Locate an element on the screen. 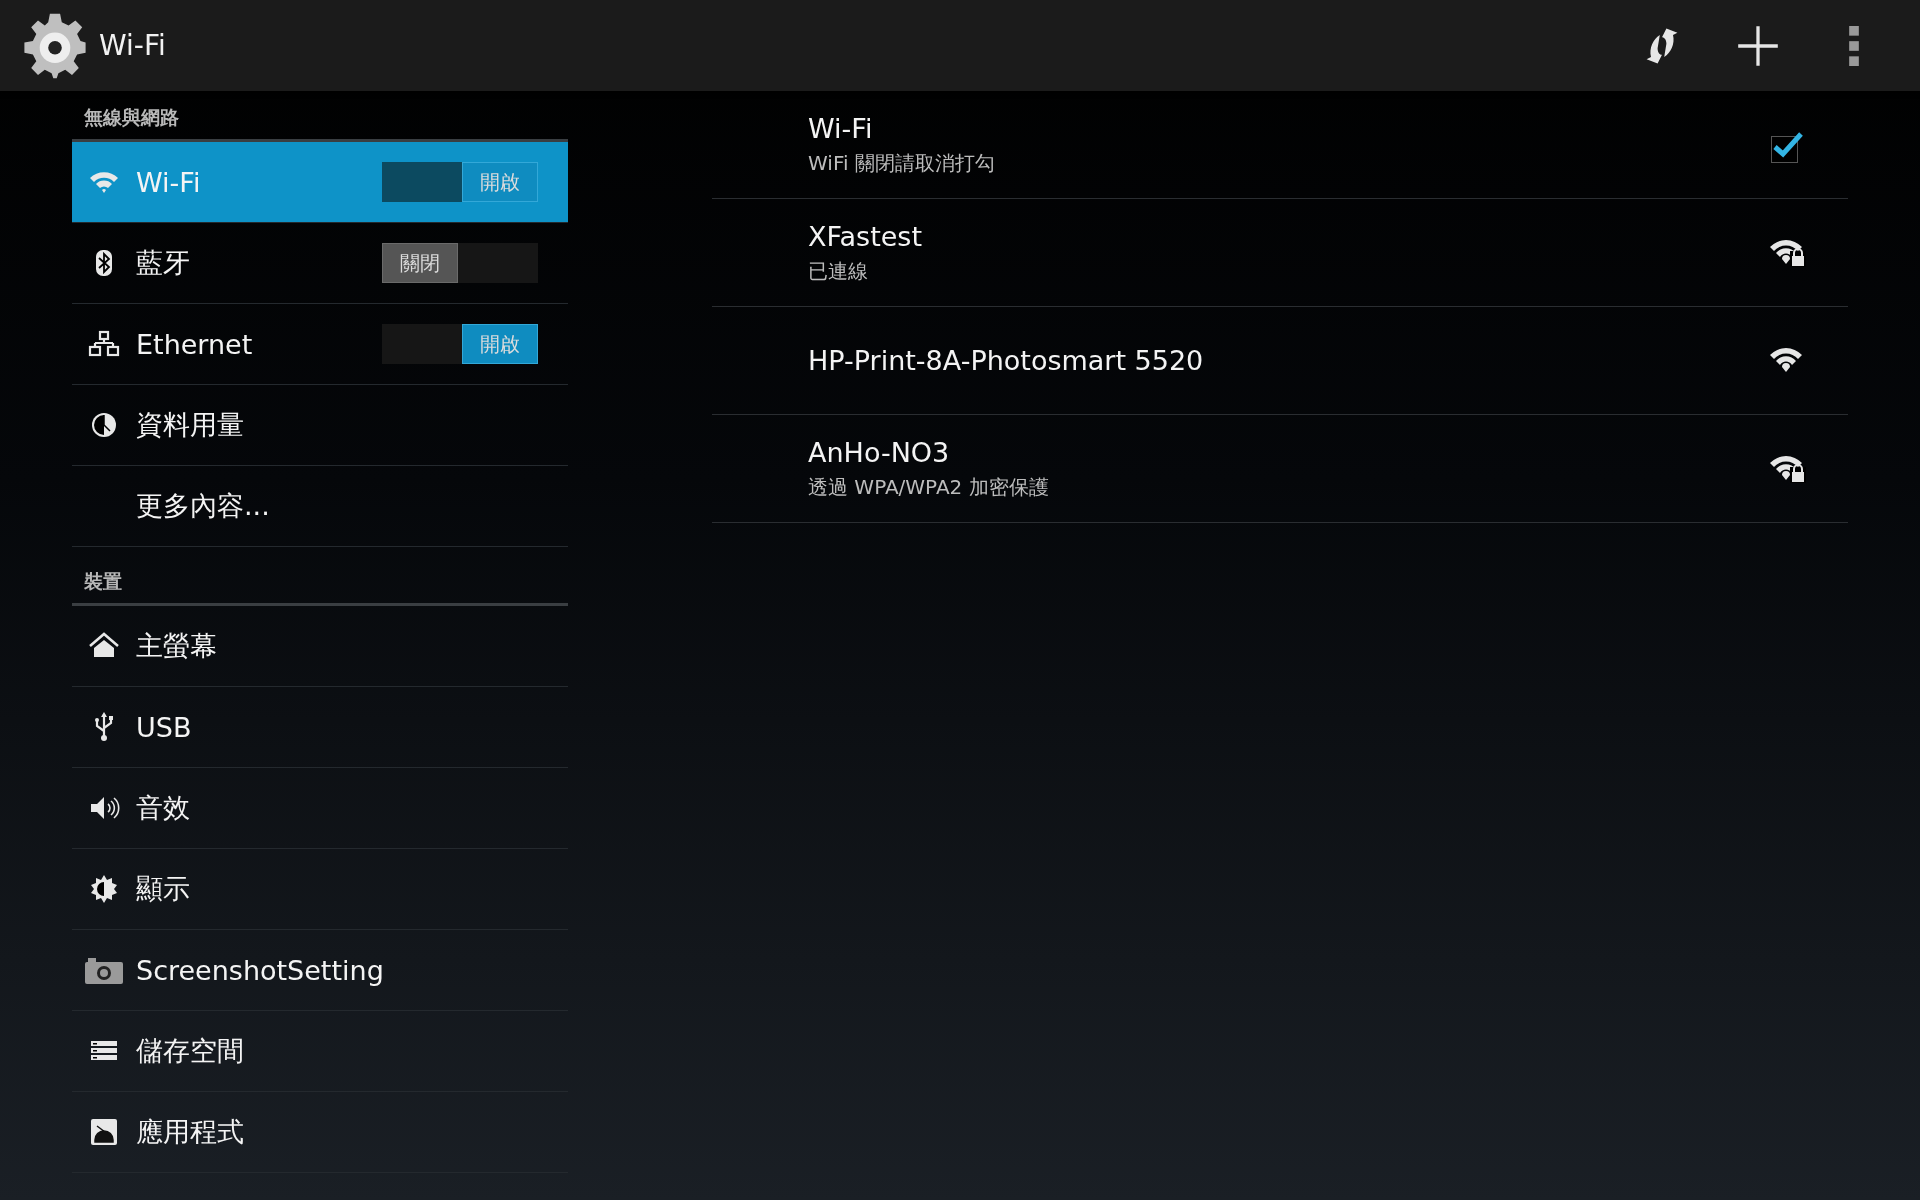  network-name: AnHo-NO3 is located at coordinates (879, 452).